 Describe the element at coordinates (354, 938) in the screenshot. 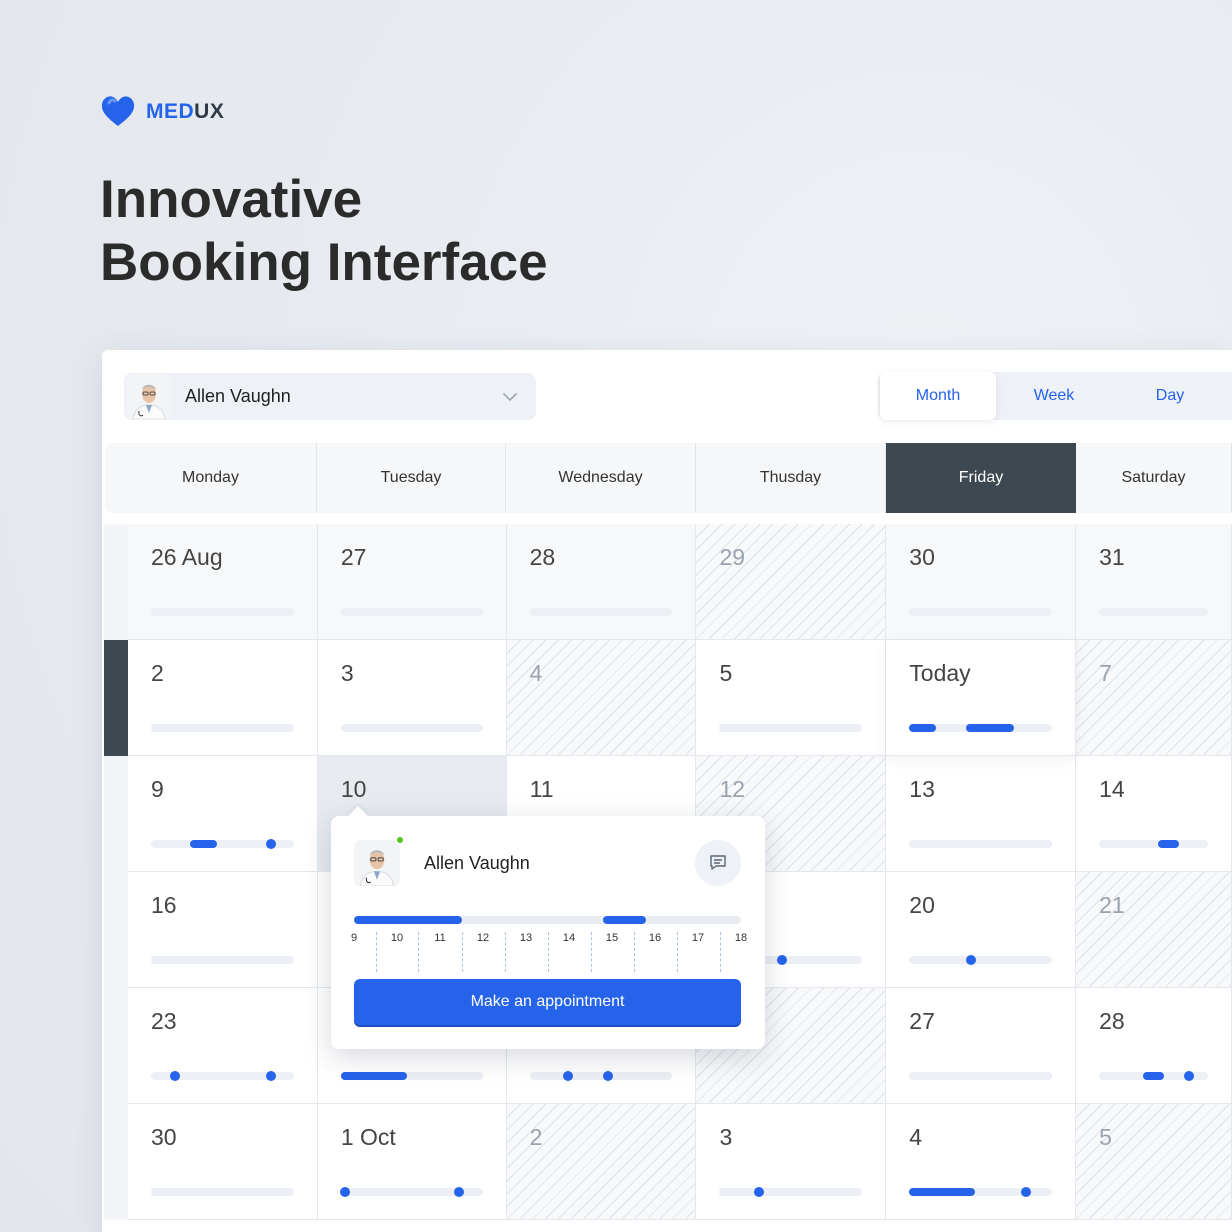

I see `hour-label: 9` at that location.